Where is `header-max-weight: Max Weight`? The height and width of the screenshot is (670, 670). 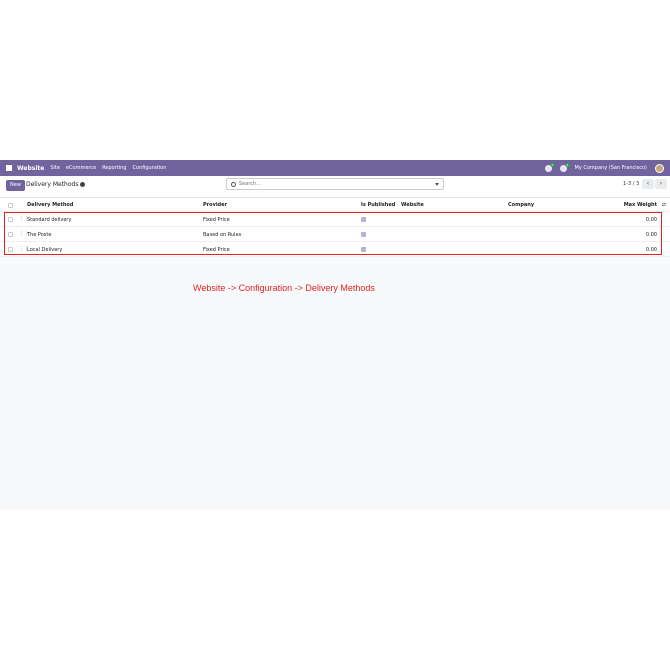 header-max-weight: Max Weight is located at coordinates (640, 205).